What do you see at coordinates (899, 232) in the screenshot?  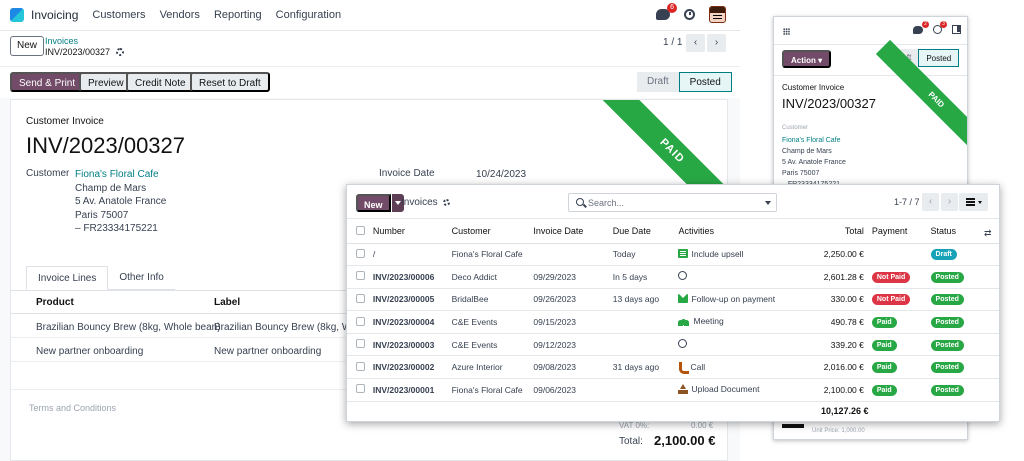 I see `column-payment: Payment` at bounding box center [899, 232].